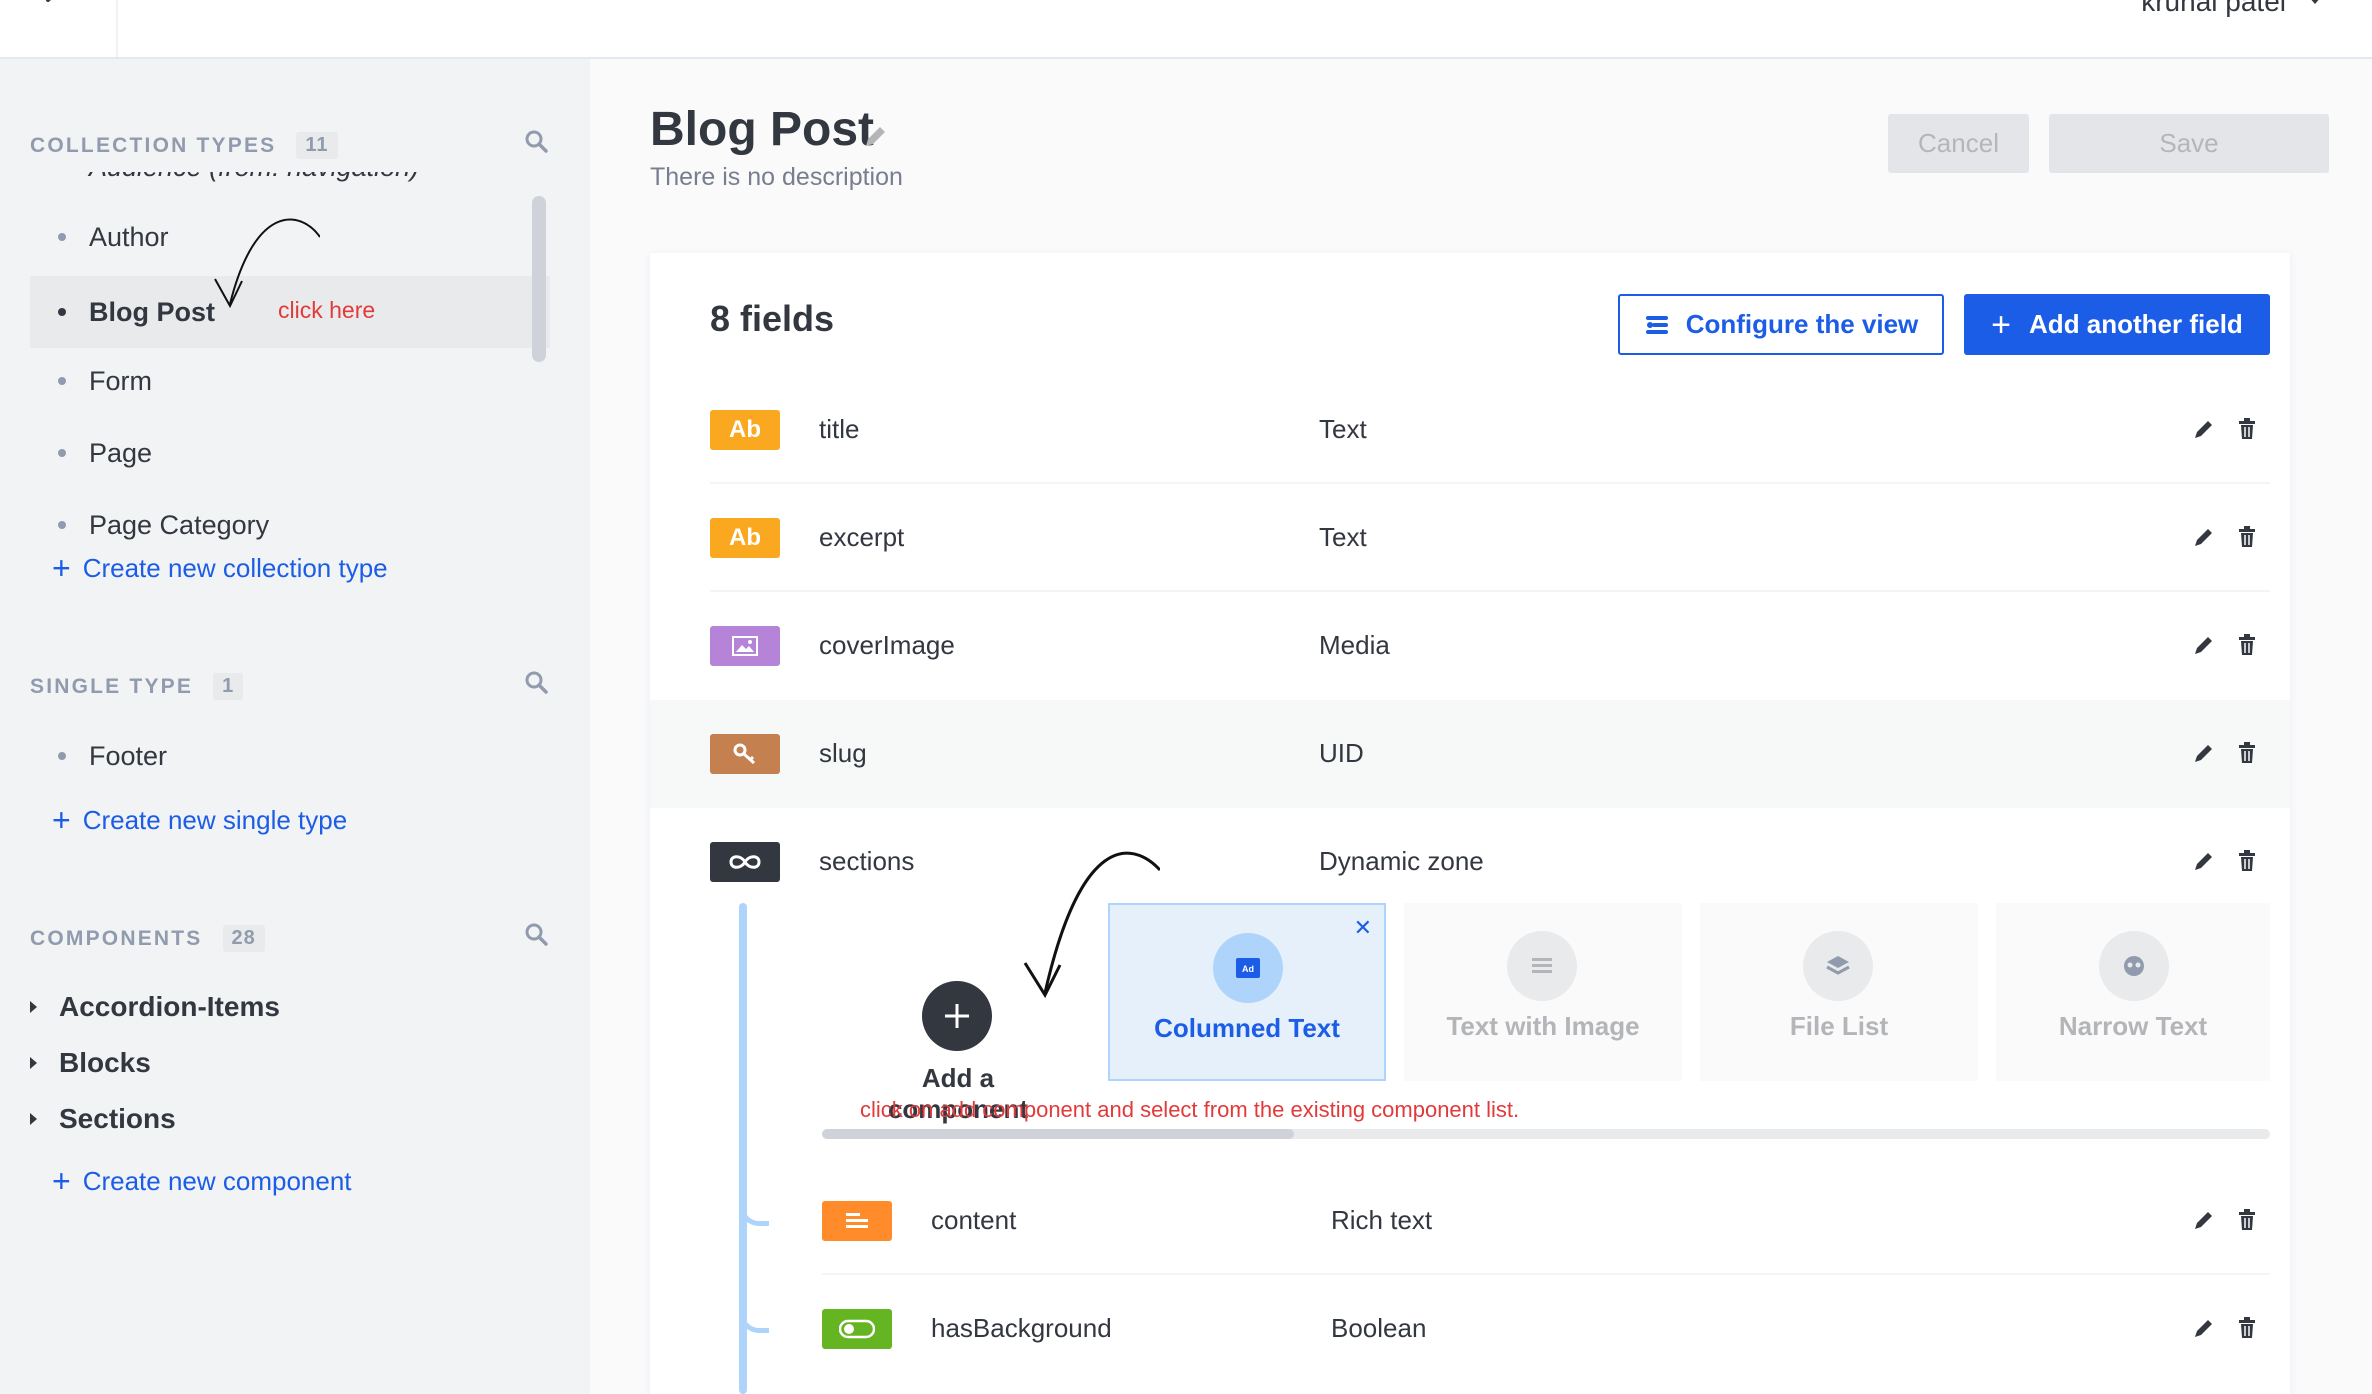 This screenshot has width=2372, height=1394. Describe the element at coordinates (1470, 754) in the screenshot. I see `field-row-slug: slug UID` at that location.